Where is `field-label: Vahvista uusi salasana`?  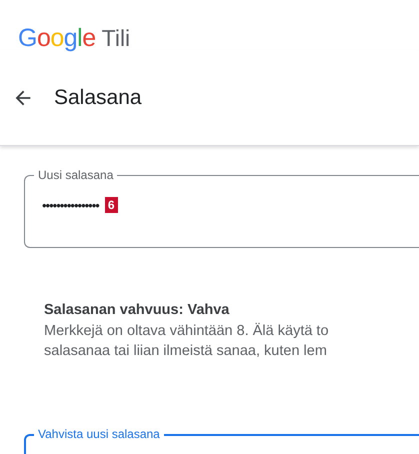 field-label: Vahvista uusi salasana is located at coordinates (99, 434).